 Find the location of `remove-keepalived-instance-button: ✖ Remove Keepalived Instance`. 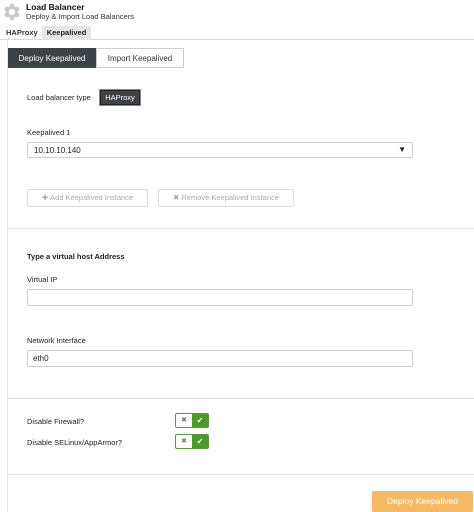

remove-keepalived-instance-button: ✖ Remove Keepalived Instance is located at coordinates (226, 198).